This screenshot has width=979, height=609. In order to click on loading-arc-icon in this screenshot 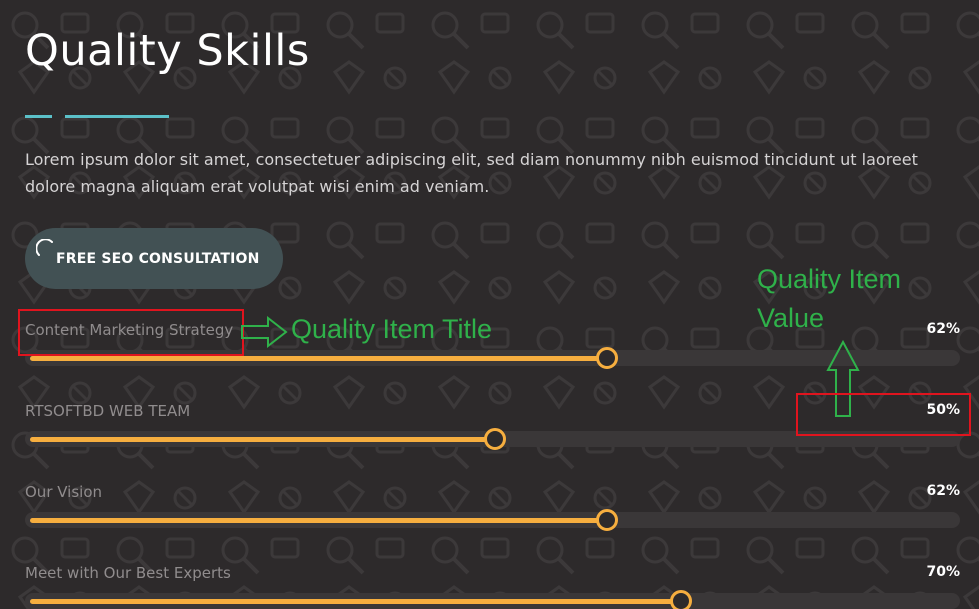, I will do `click(44, 247)`.